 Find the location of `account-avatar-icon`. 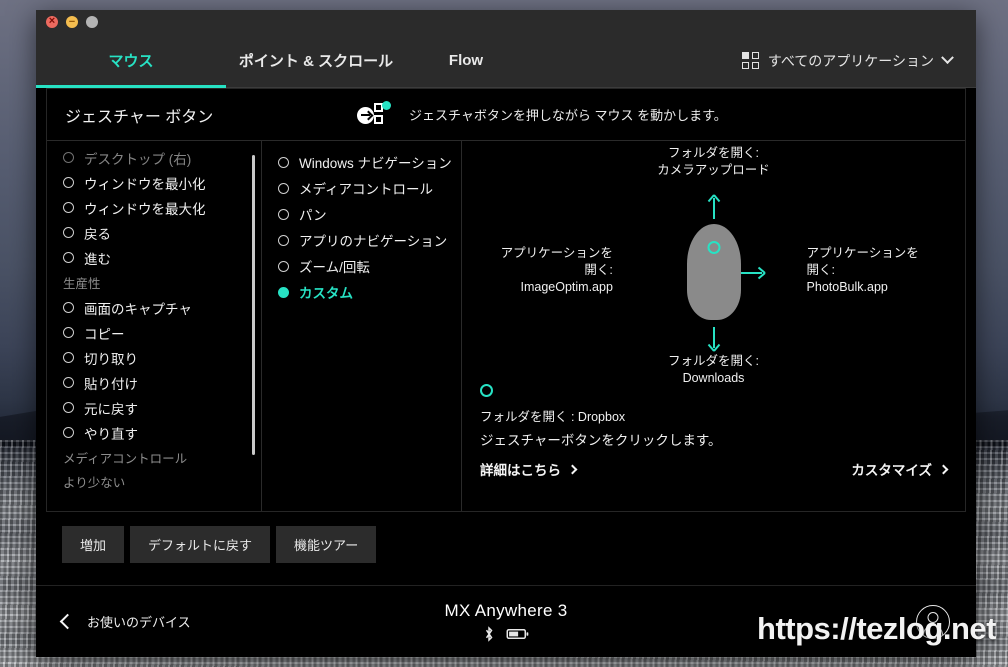

account-avatar-icon is located at coordinates (933, 621).